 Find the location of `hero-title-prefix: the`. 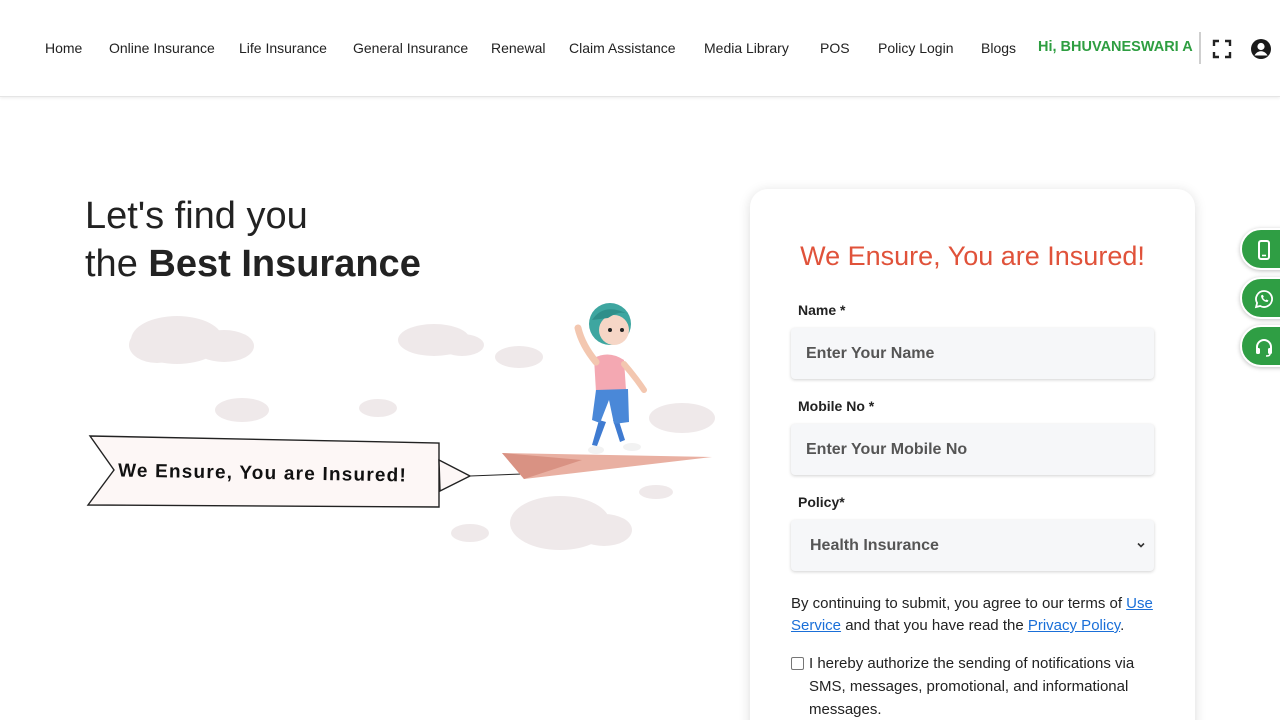

hero-title-prefix: the is located at coordinates (117, 264).